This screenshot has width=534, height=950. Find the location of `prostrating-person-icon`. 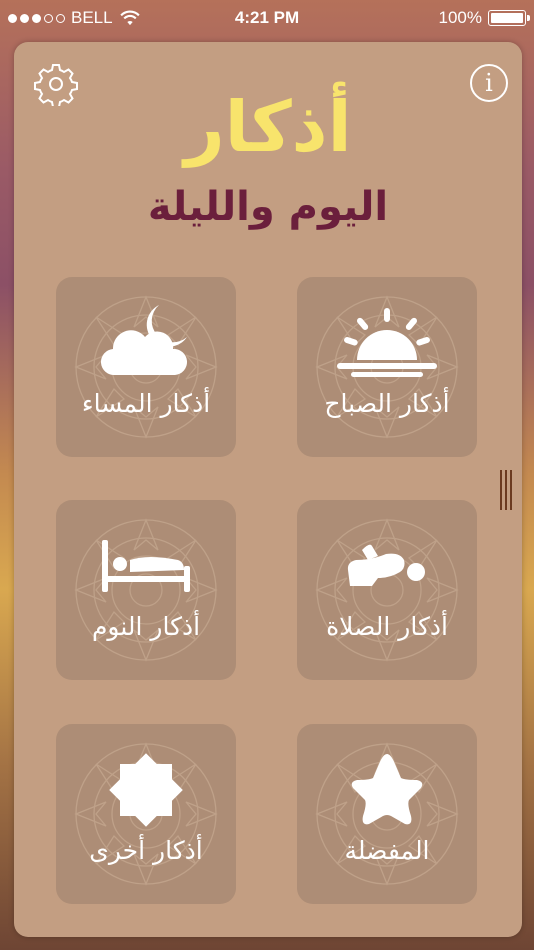

prostrating-person-icon is located at coordinates (386, 565).